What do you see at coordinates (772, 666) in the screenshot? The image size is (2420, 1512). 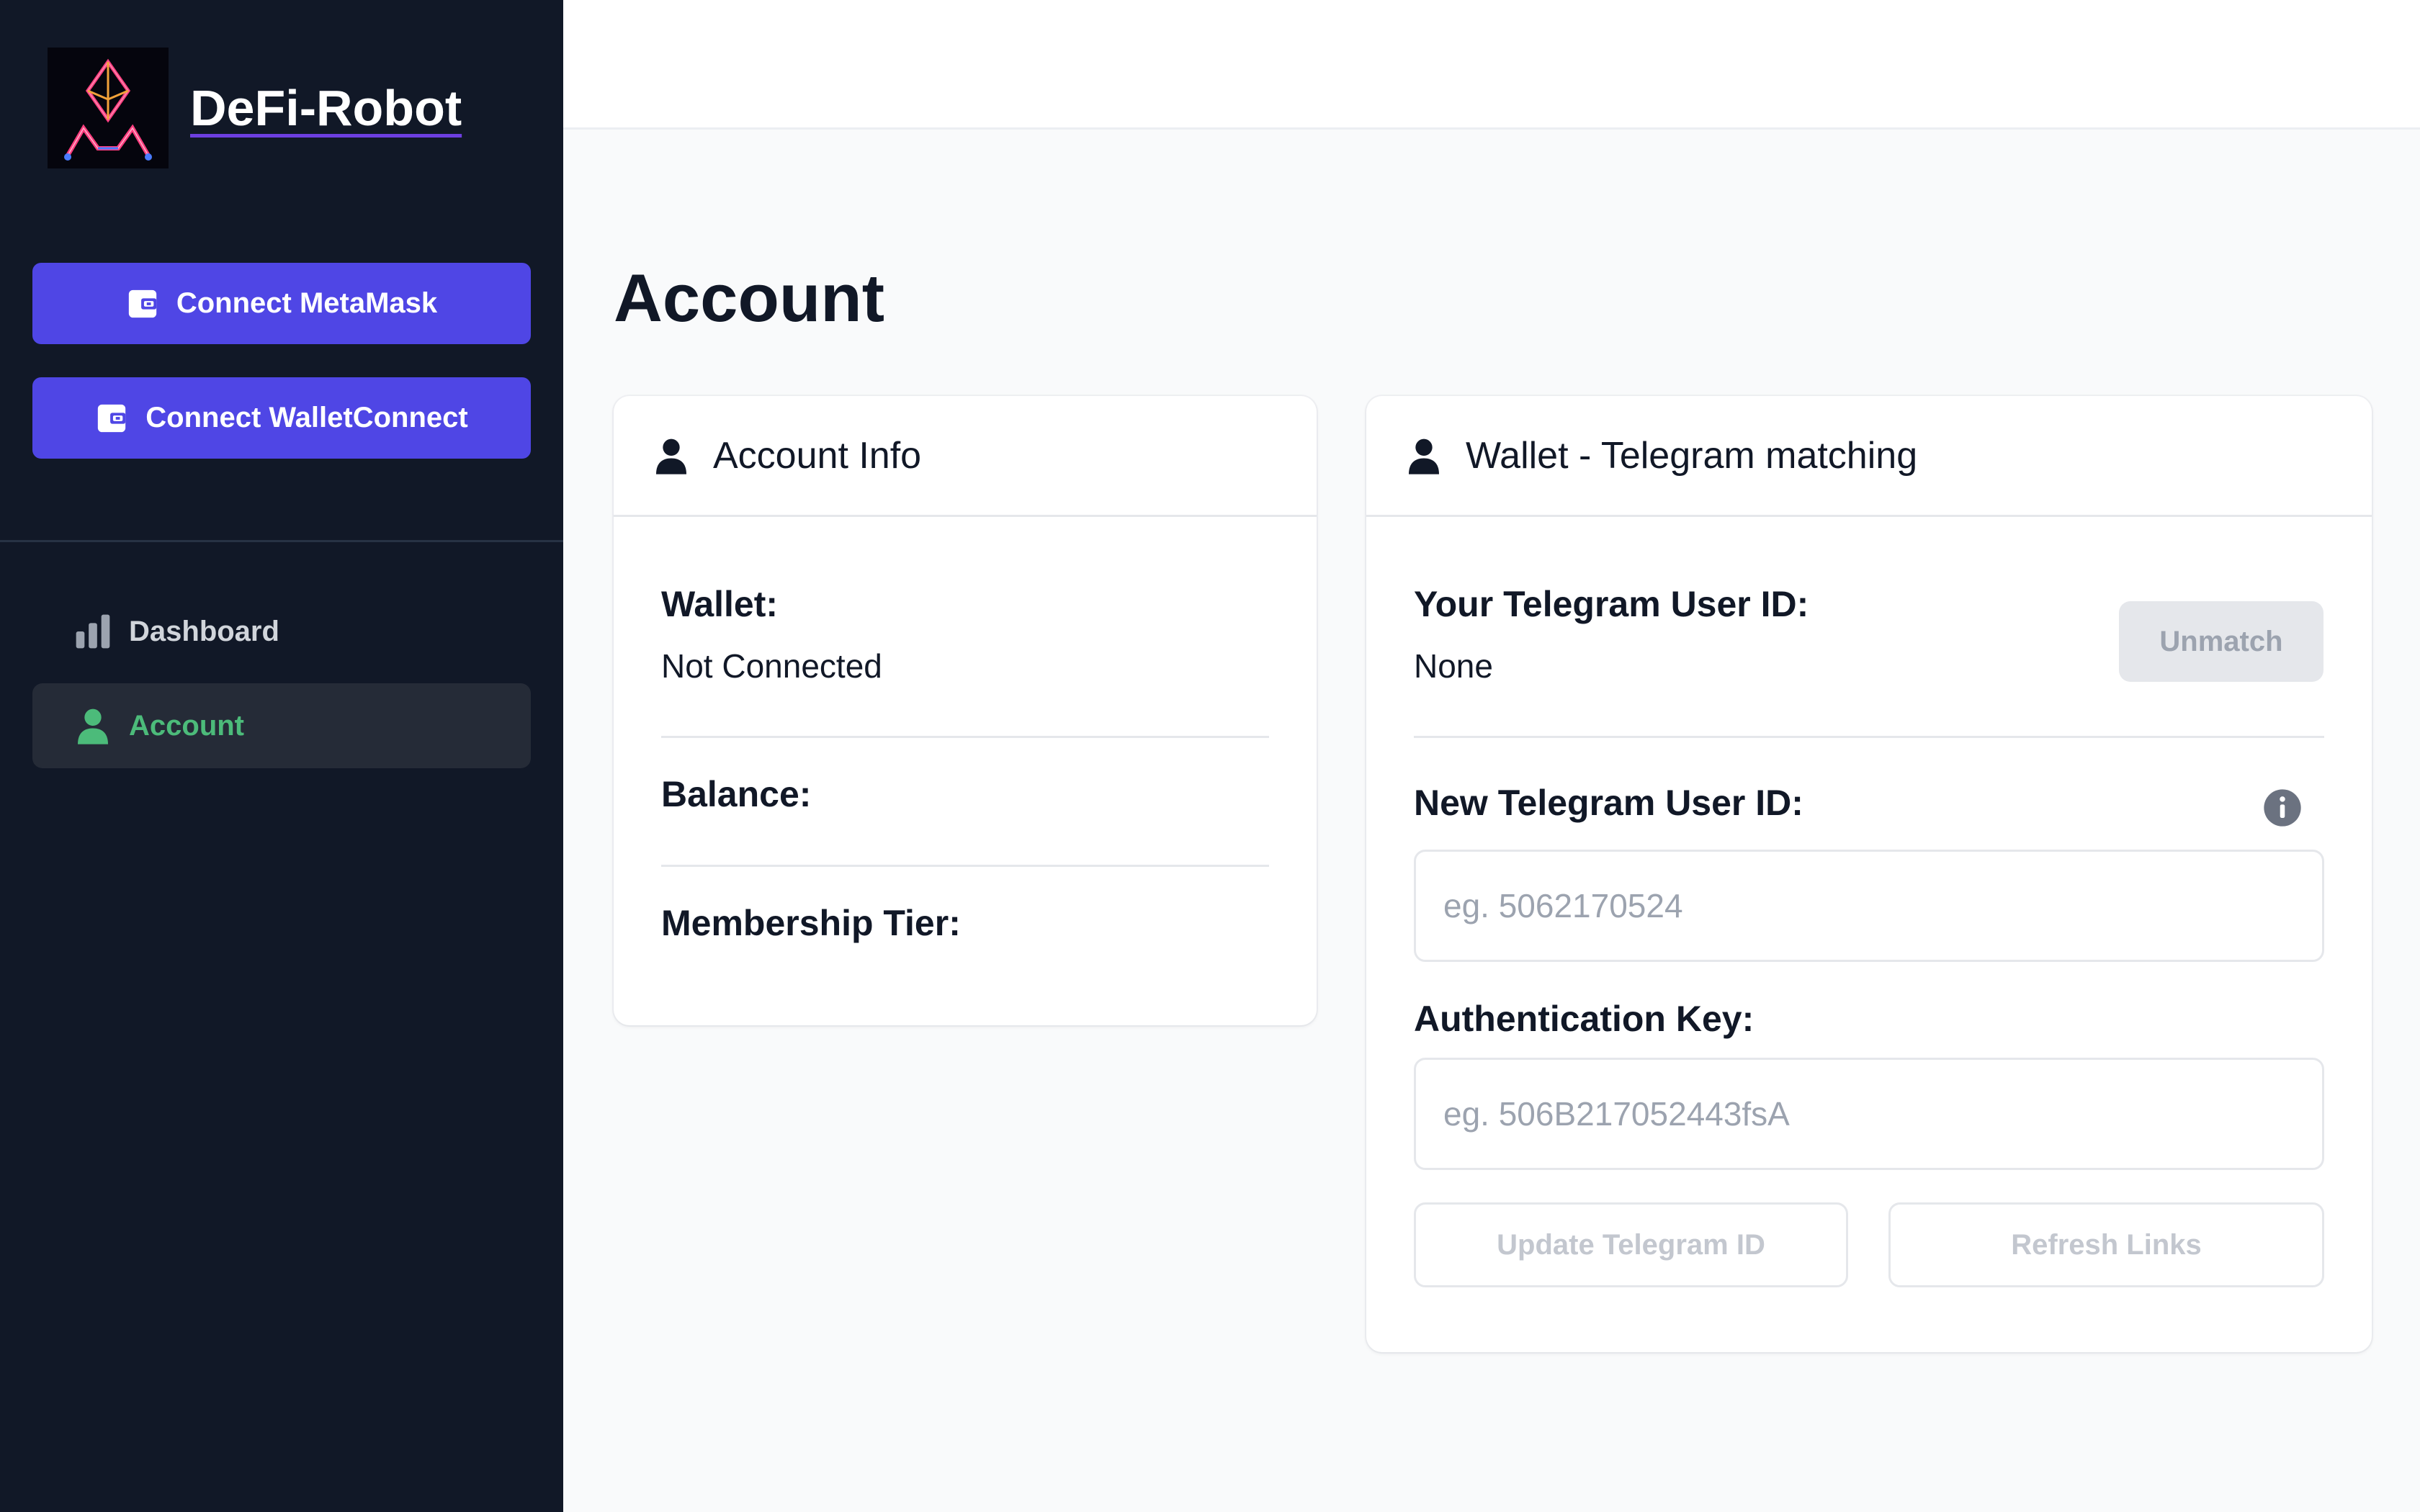 I see `wallet-value: Not Connected` at bounding box center [772, 666].